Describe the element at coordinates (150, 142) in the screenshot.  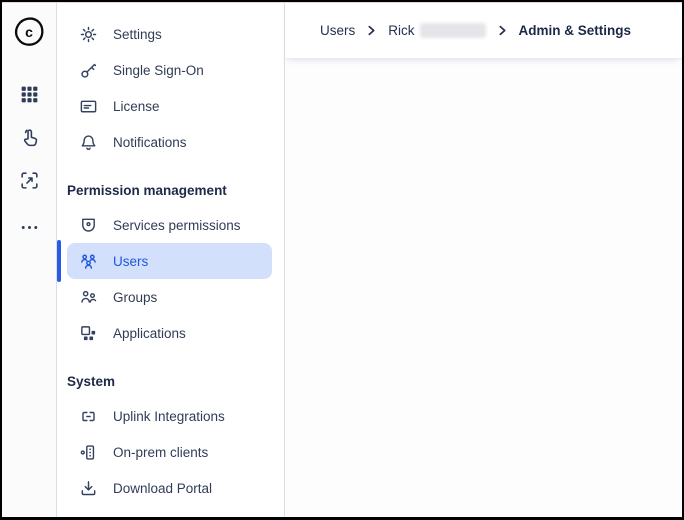
I see `sidebar-item-label: Notifications` at that location.